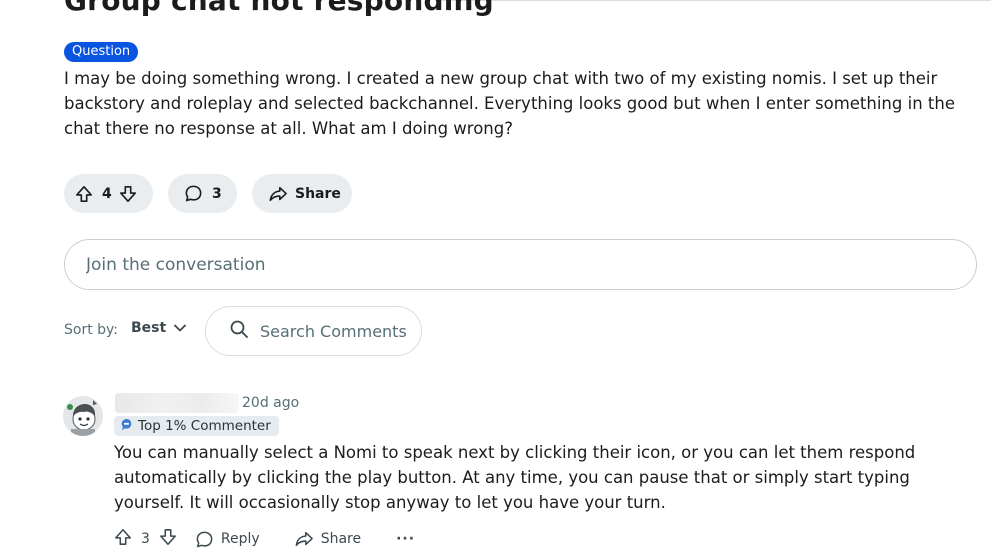 The image size is (991, 551). Describe the element at coordinates (264, 539) in the screenshot. I see `comment-actions: 3 Reply Share ···` at that location.